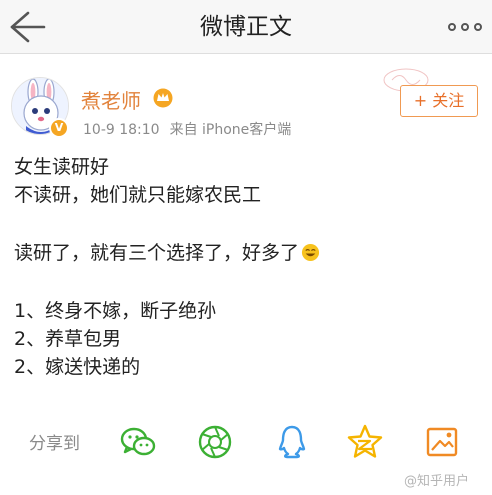  I want to click on post-time: 10-9 18:10, so click(121, 130).